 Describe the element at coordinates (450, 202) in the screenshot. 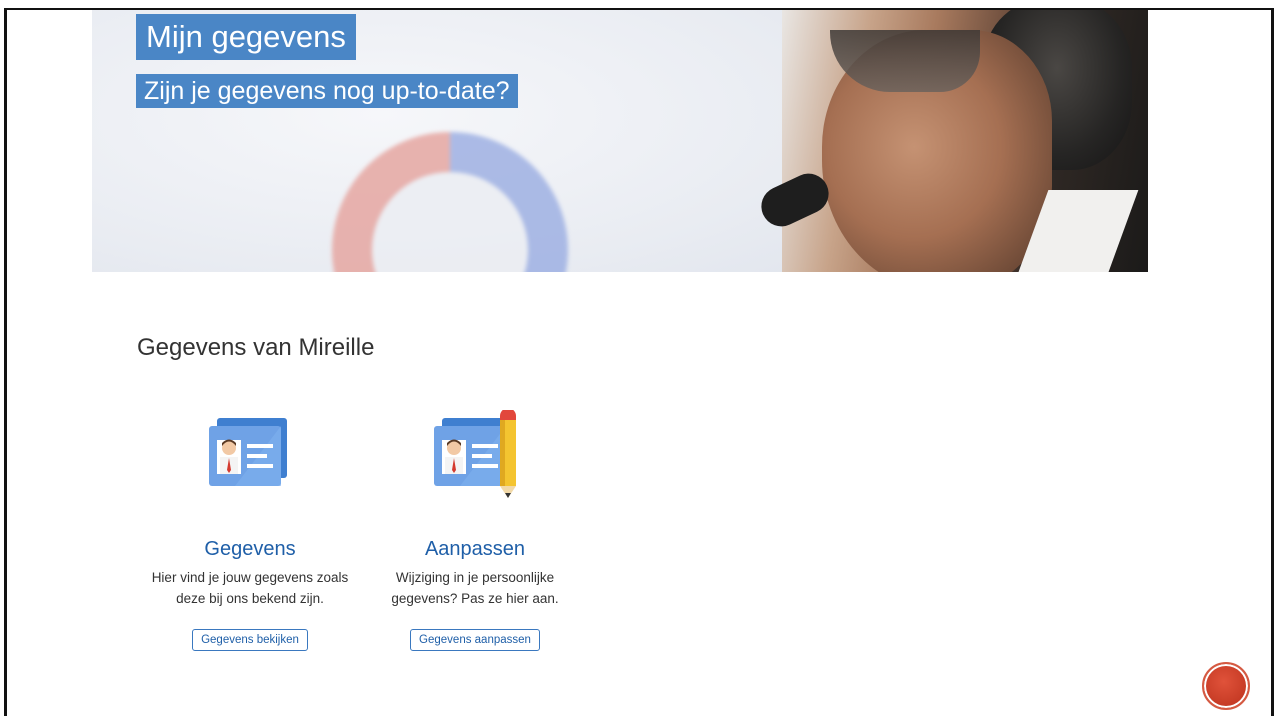

I see `donut-chart-graphic` at that location.